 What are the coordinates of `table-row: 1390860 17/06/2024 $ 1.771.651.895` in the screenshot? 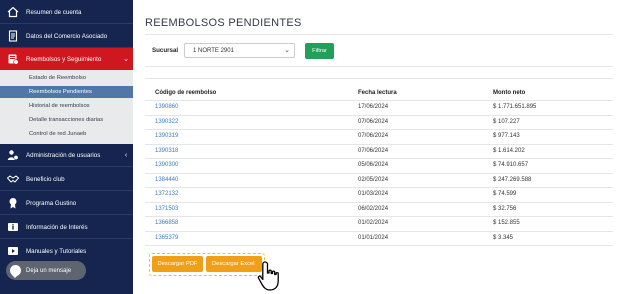 It's located at (379, 108).